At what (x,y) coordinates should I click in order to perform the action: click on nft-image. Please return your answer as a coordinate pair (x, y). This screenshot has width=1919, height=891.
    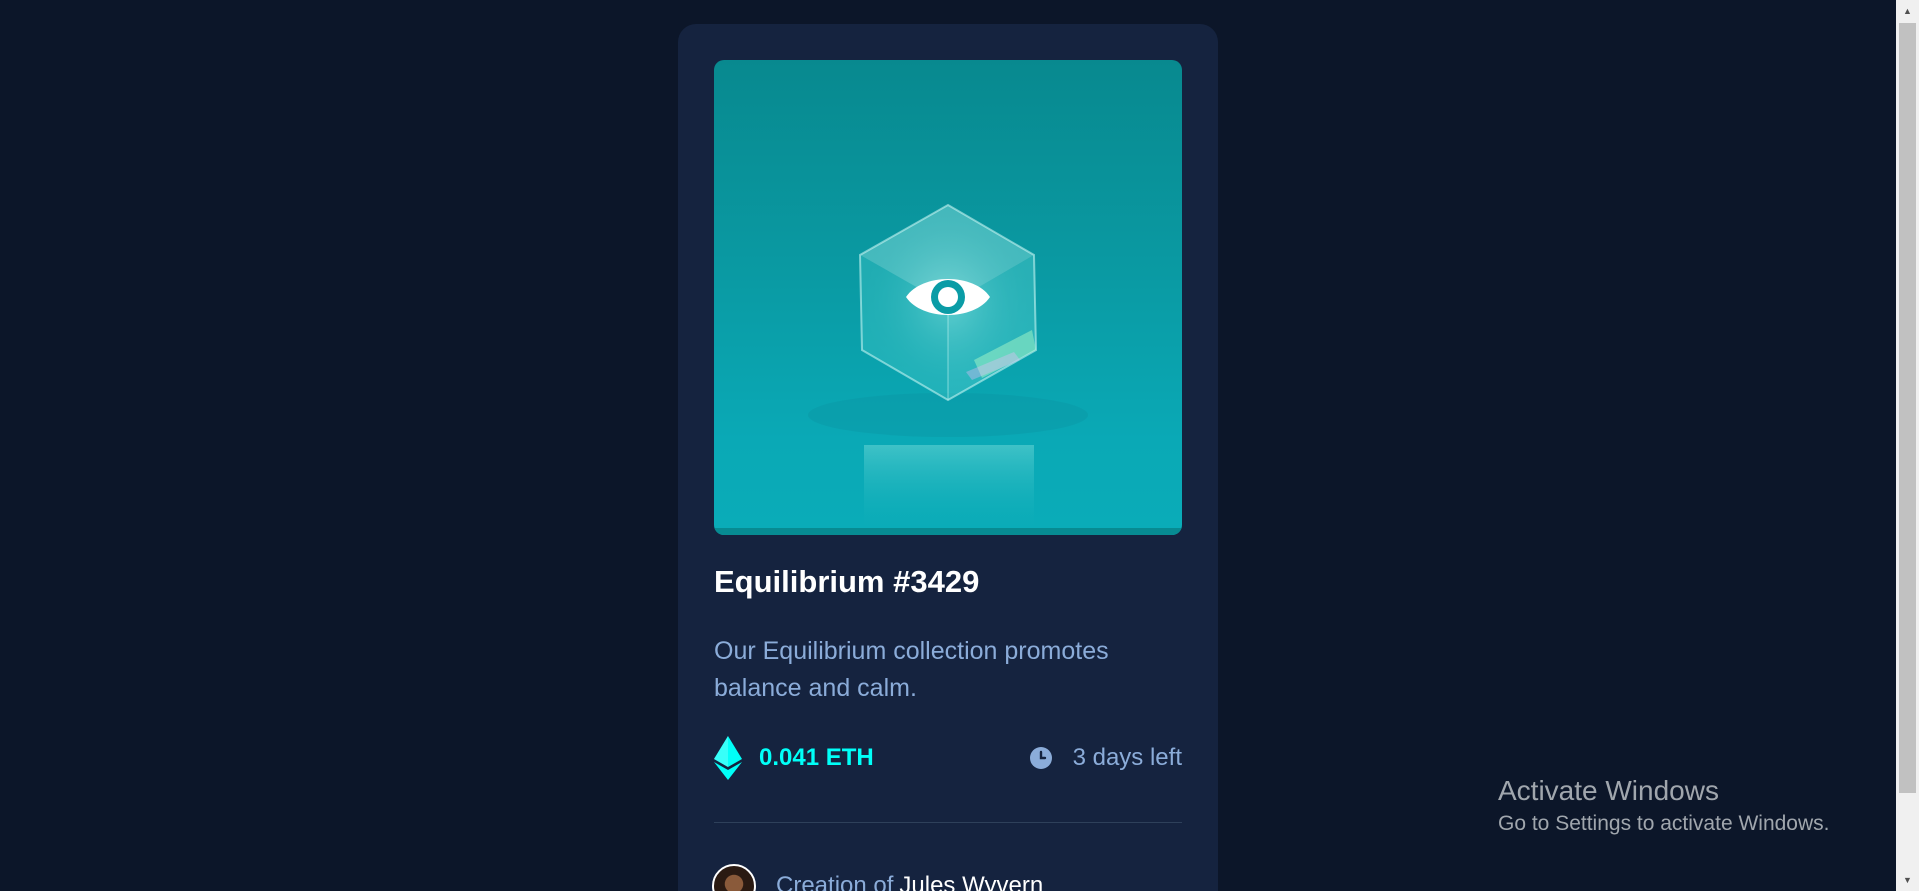
    Looking at the image, I should click on (948, 297).